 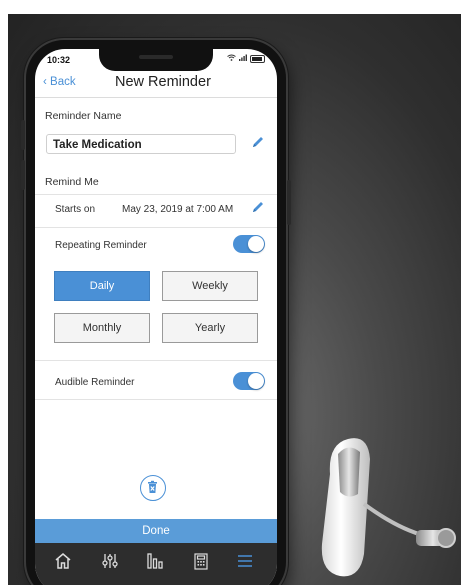 What do you see at coordinates (23, 175) in the screenshot?
I see `volume-down-button` at bounding box center [23, 175].